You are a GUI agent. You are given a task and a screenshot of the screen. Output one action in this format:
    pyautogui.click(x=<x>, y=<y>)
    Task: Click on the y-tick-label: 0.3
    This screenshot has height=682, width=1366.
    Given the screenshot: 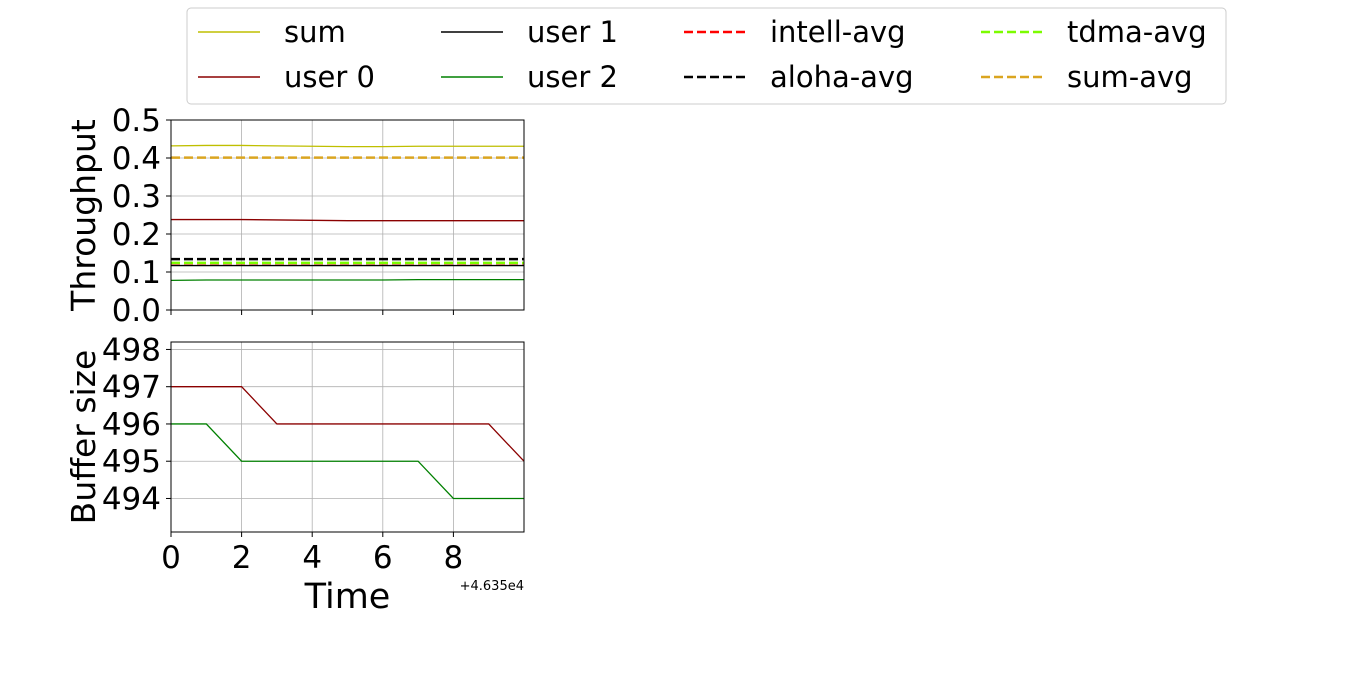 What is the action you would take?
    pyautogui.click(x=136, y=197)
    